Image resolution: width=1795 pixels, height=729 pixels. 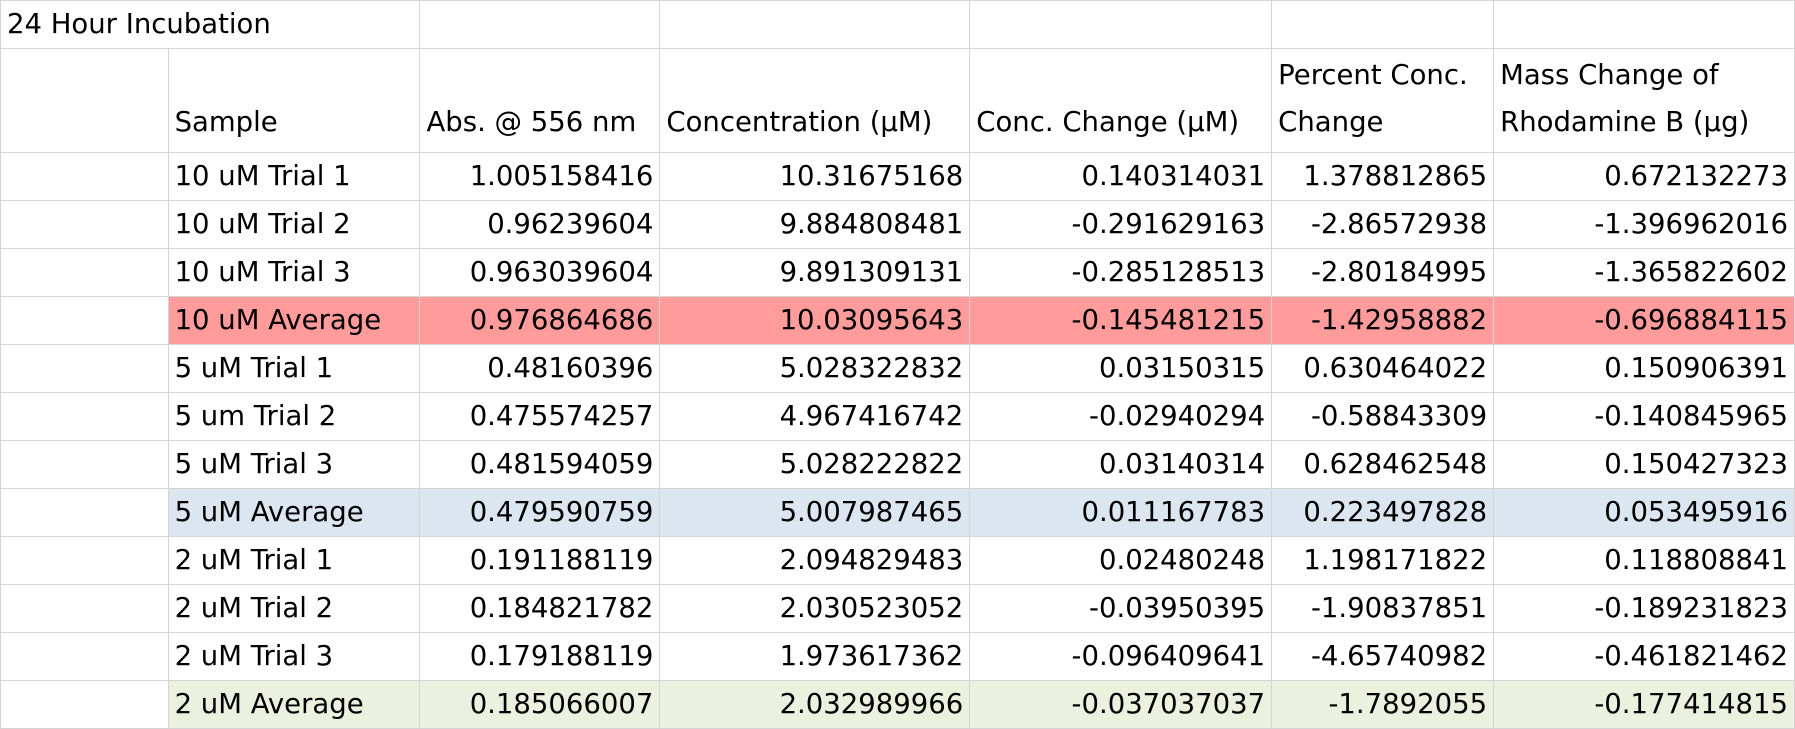 What do you see at coordinates (1644, 320) in the screenshot?
I see `cell-mass-change: -0.696884115` at bounding box center [1644, 320].